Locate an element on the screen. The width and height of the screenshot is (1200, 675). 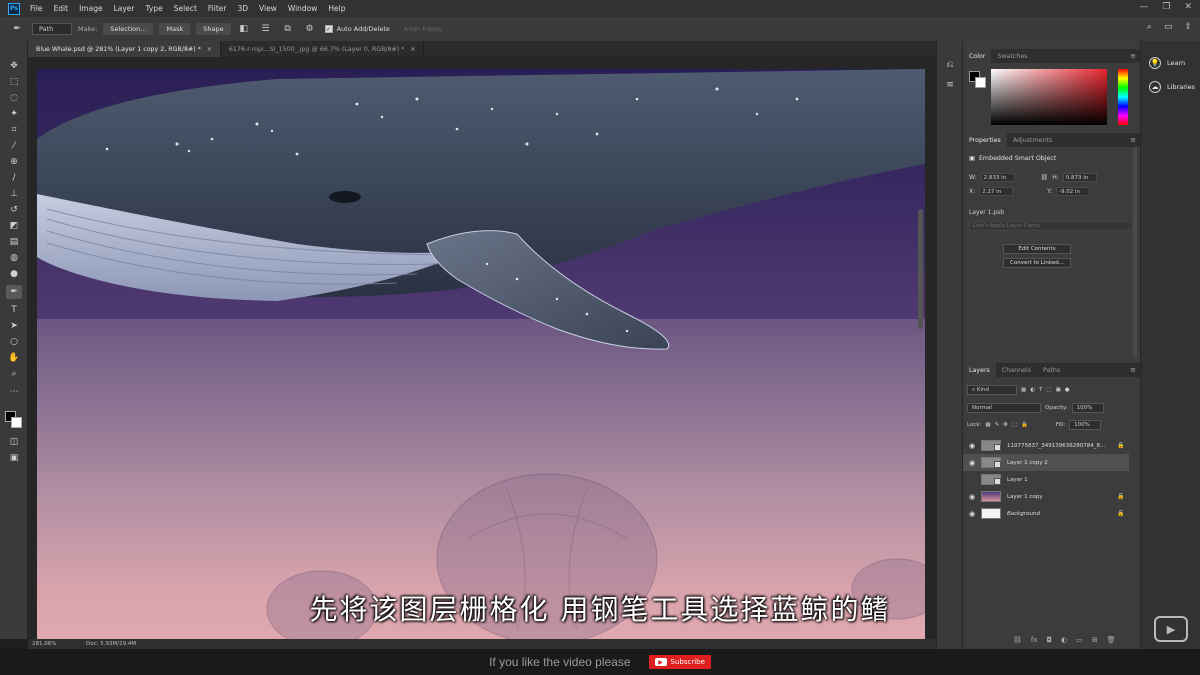
add-mask-icon: ◘ is located at coordinates (1050, 640).